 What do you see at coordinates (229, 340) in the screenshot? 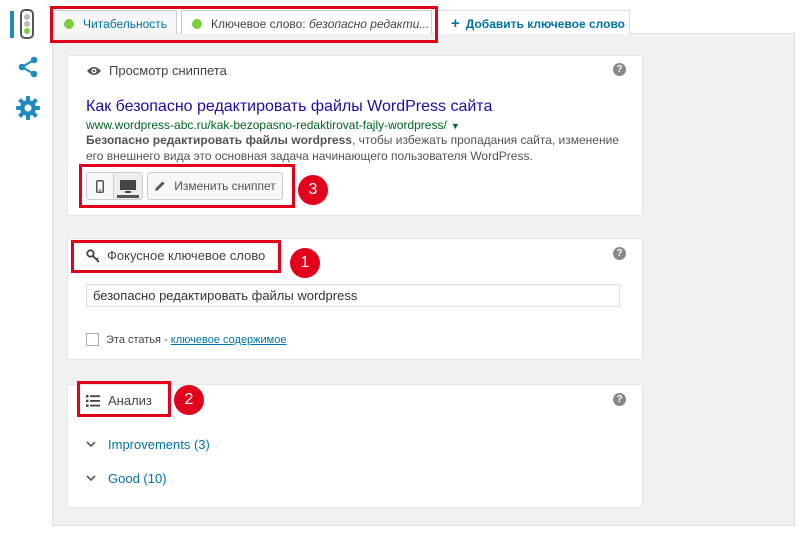
I see `cornerstone-link: ключевое содержимое` at bounding box center [229, 340].